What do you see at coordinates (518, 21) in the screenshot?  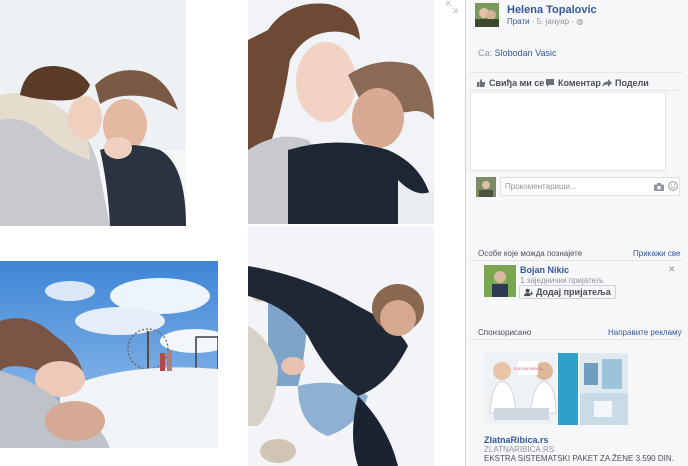 I see `follow-link: Прати` at bounding box center [518, 21].